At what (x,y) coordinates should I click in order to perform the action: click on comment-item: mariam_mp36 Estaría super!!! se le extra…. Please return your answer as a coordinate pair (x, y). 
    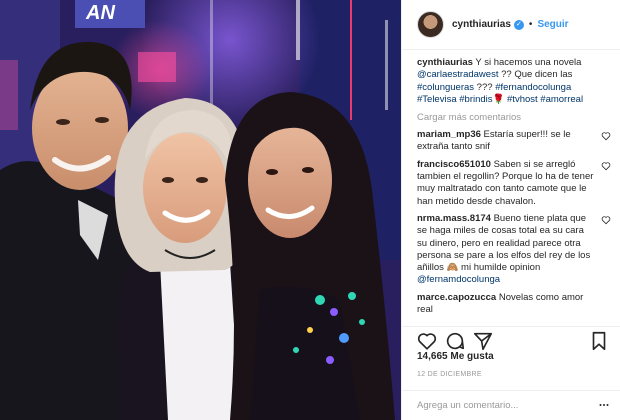
    Looking at the image, I should click on (515, 141).